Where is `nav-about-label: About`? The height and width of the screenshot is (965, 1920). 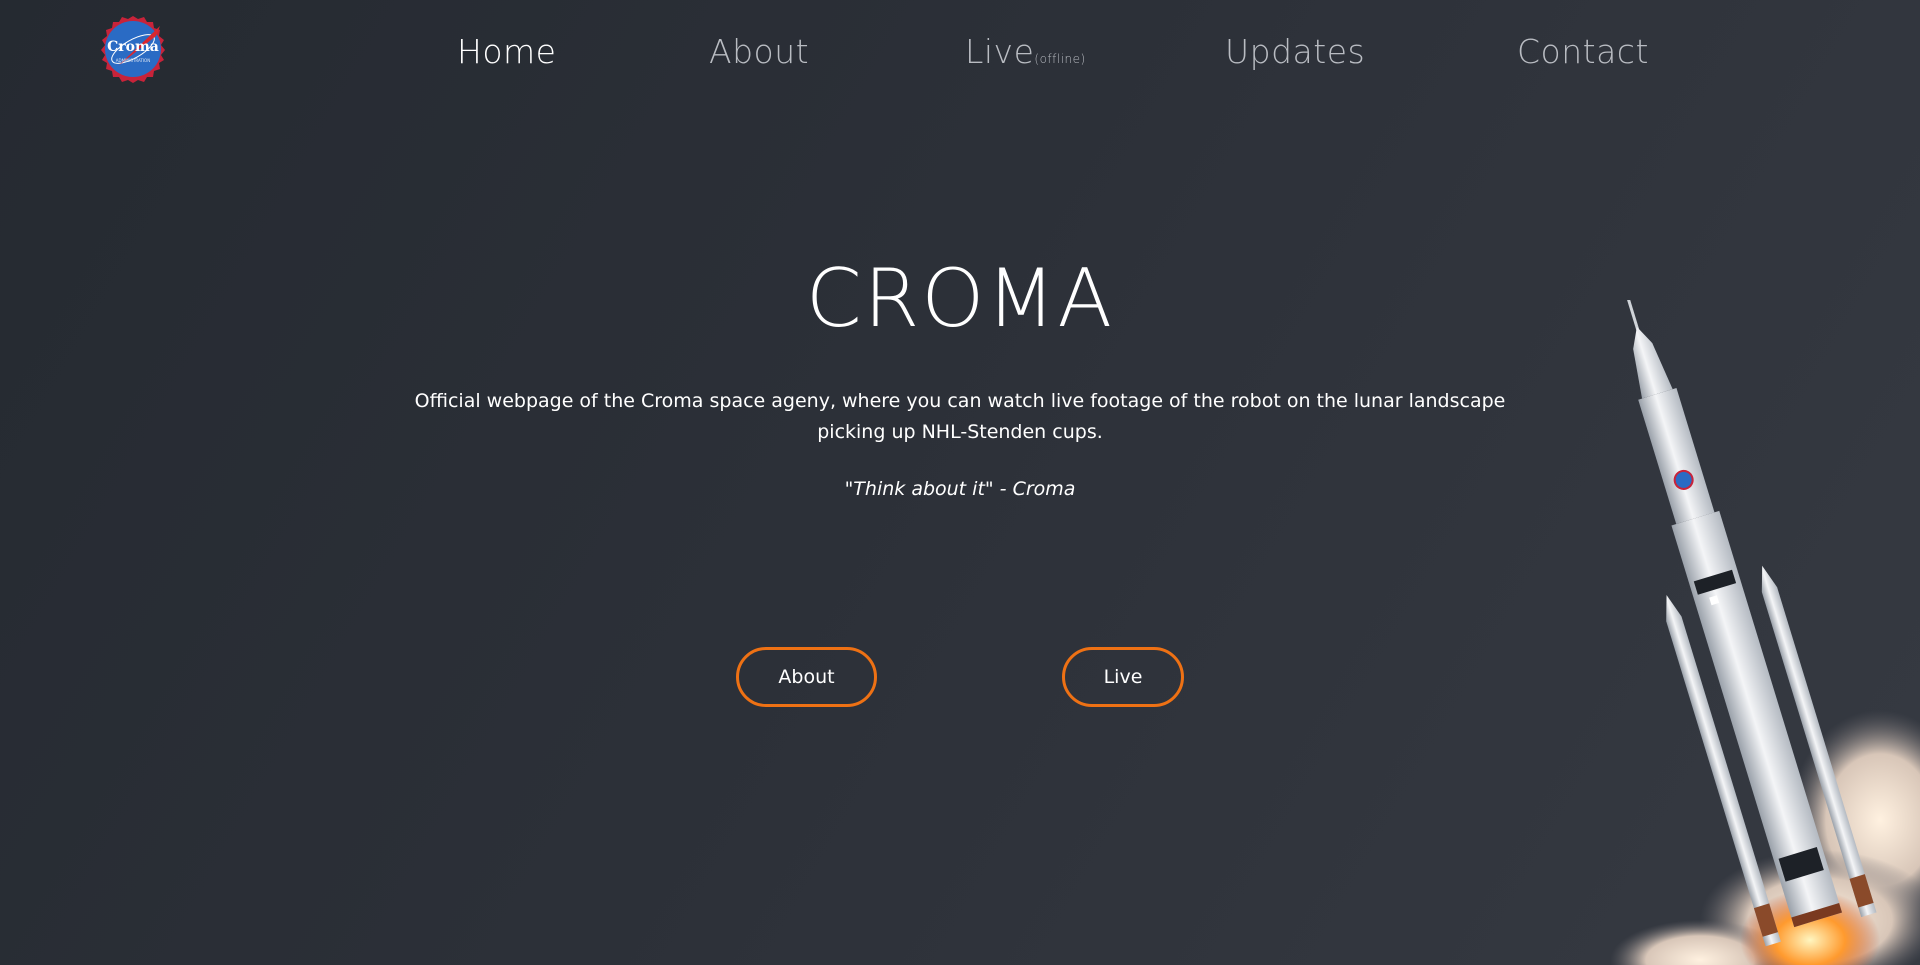 nav-about-label: About is located at coordinates (759, 51).